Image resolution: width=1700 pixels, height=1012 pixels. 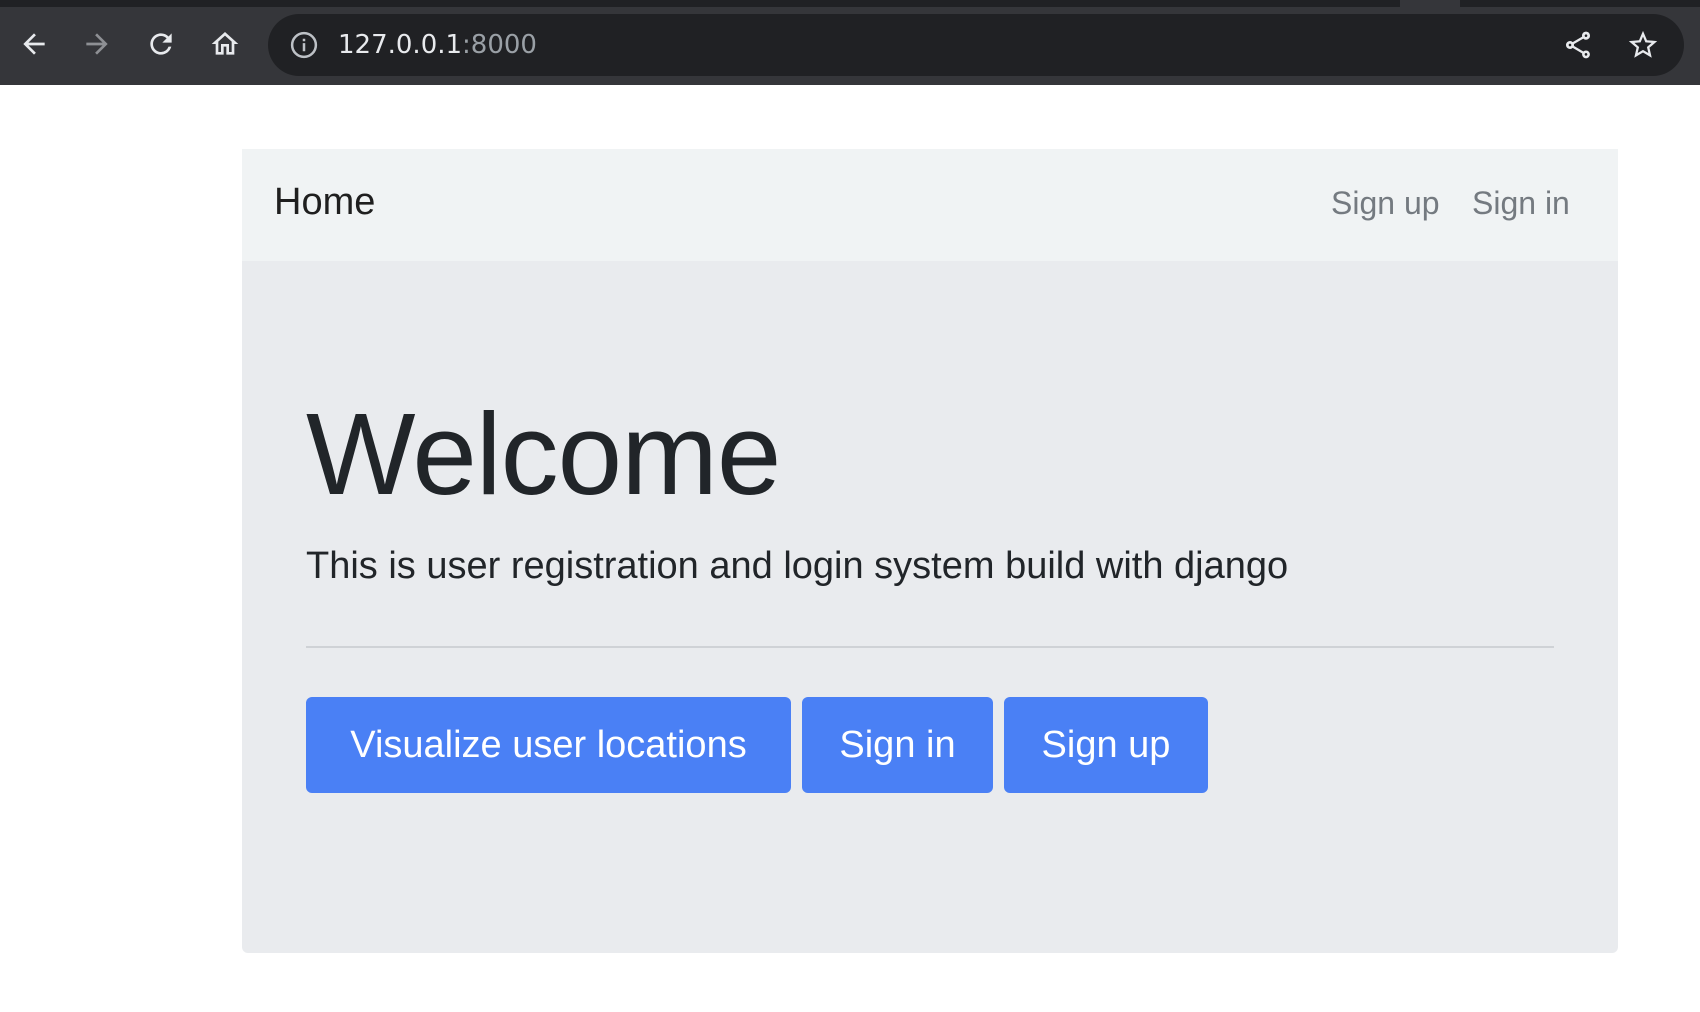 I want to click on nav-link-signup: Sign up, so click(x=1385, y=203).